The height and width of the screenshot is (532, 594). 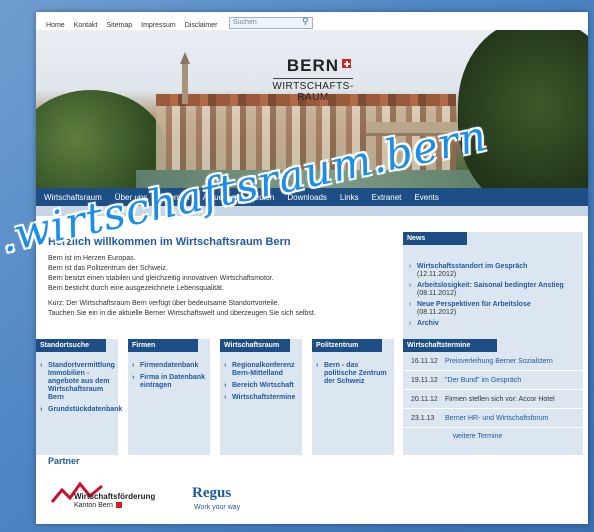 I want to click on nav-medien: Medien, so click(x=261, y=197).